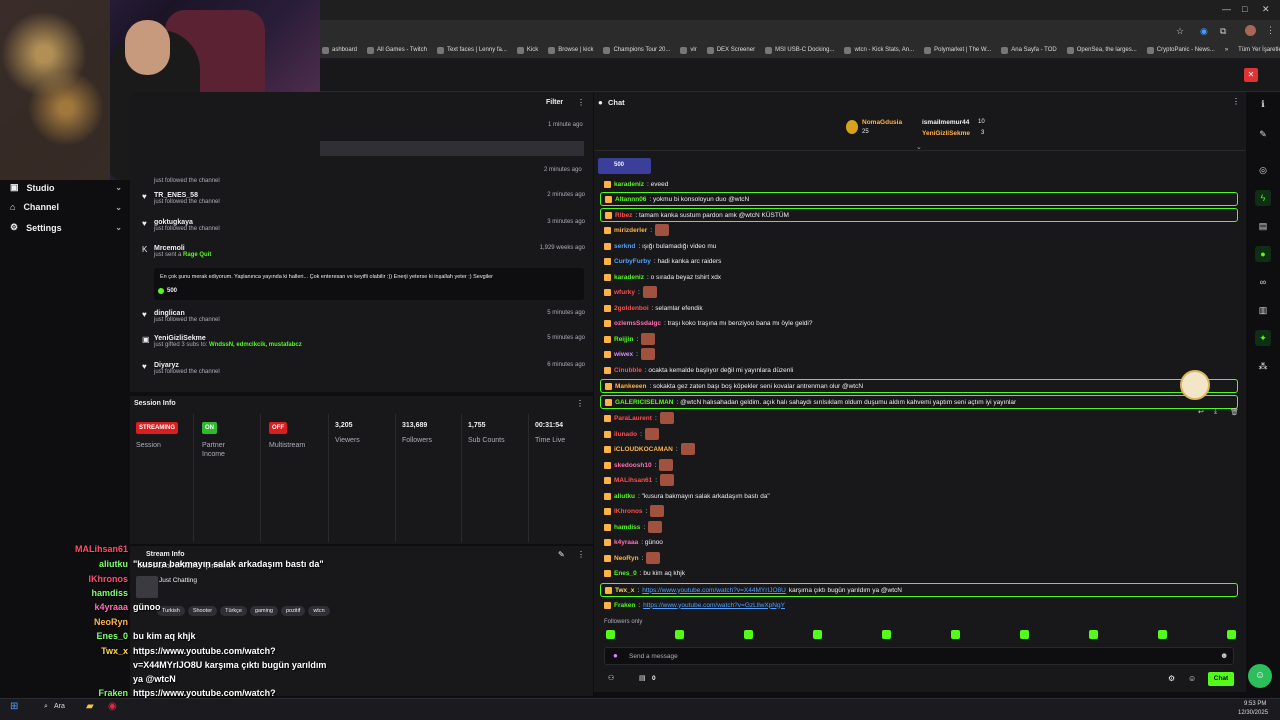 The image size is (1280, 720). I want to click on chat-username: 2goldenboi, so click(631, 308).